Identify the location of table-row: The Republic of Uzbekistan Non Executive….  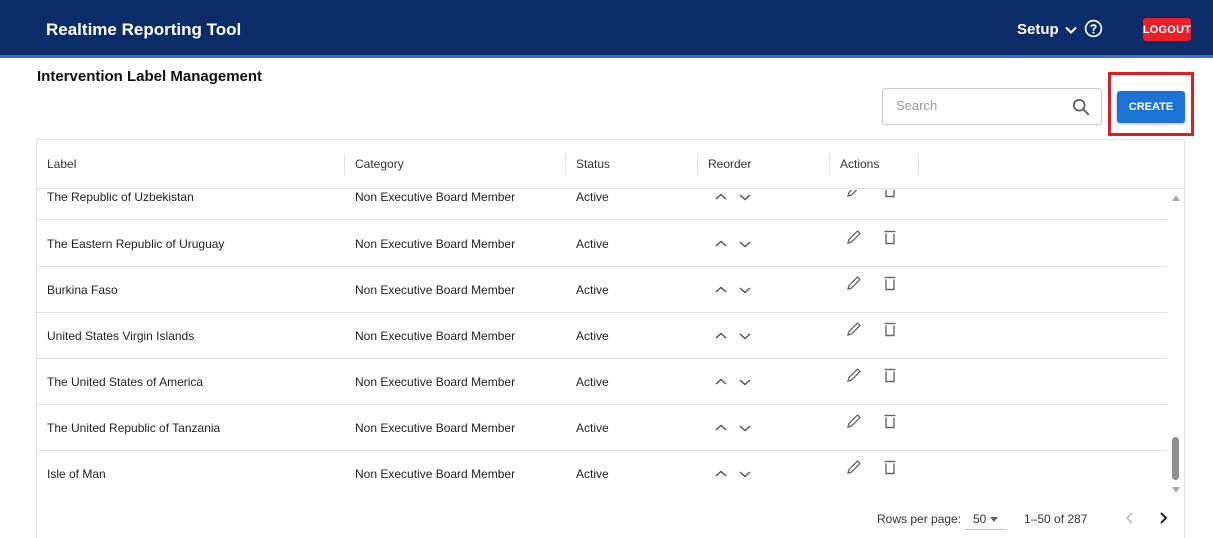
(602, 205).